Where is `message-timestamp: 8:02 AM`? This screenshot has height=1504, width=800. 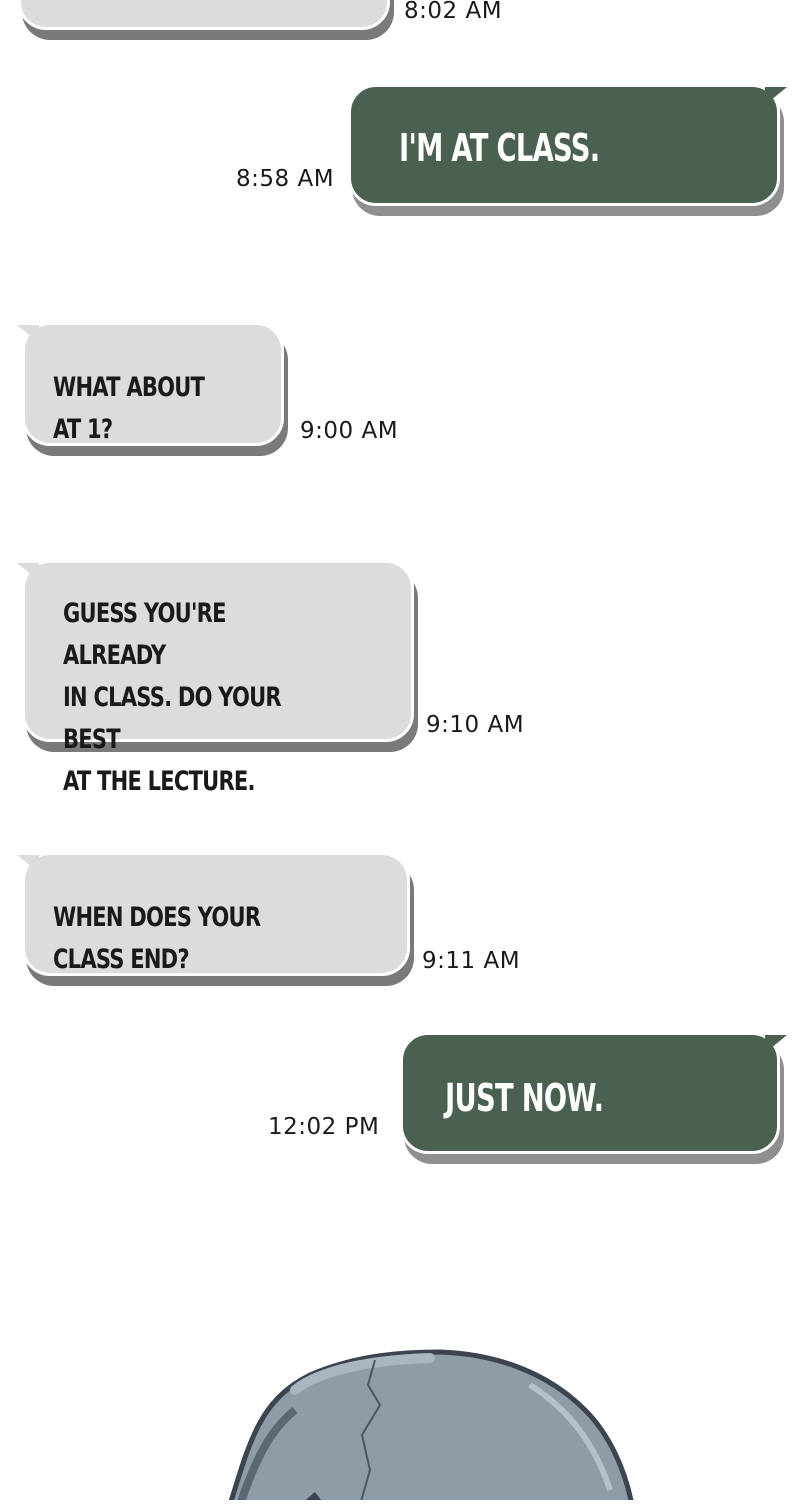
message-timestamp: 8:02 AM is located at coordinates (453, 12).